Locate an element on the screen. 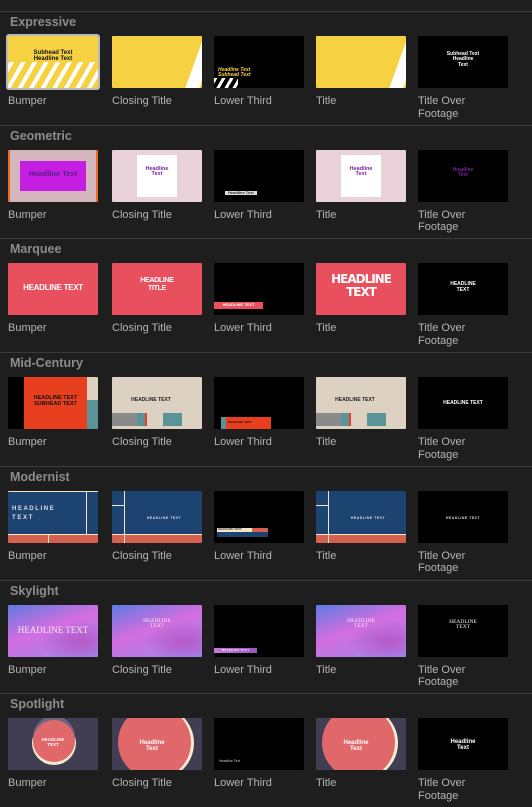  template-thumbnail: HEADLINE TEXT SUBHEAD TEXT is located at coordinates (53, 403).